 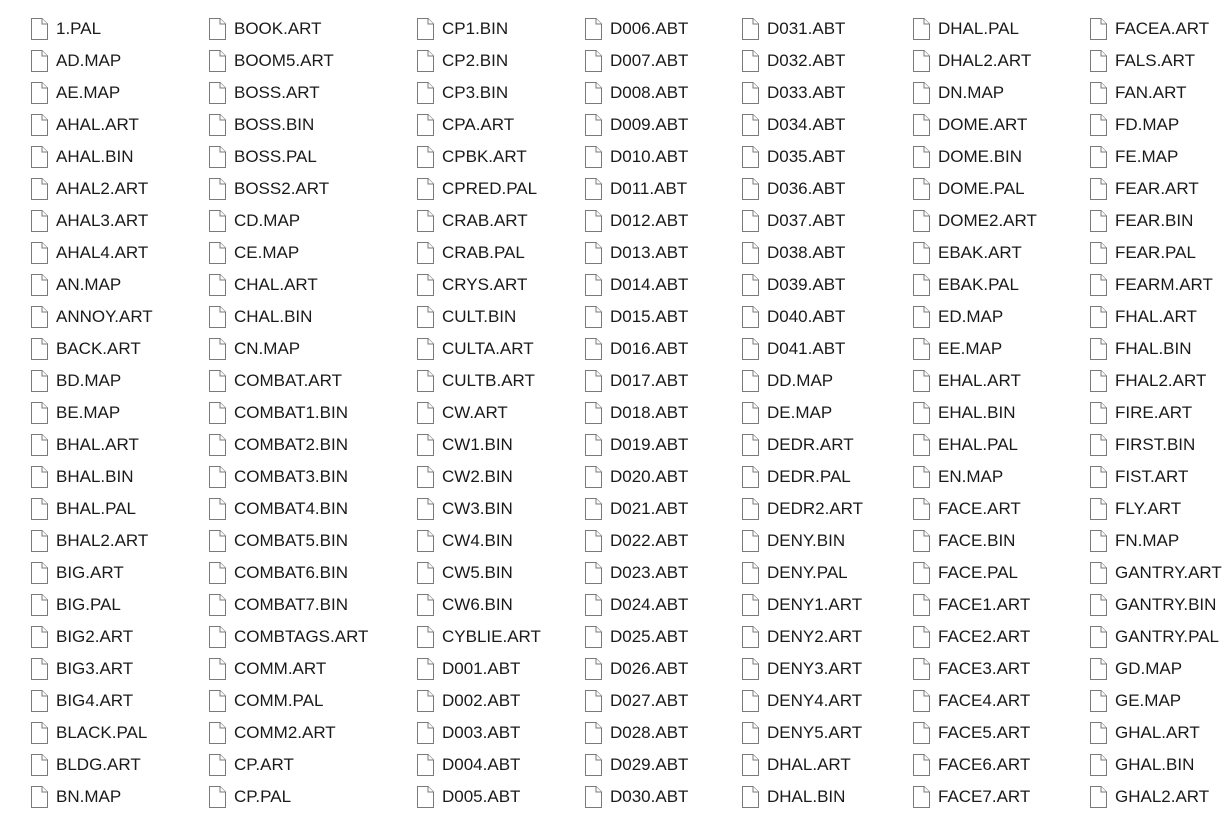 I want to click on file-item: BLDG.ART, so click(x=85, y=765).